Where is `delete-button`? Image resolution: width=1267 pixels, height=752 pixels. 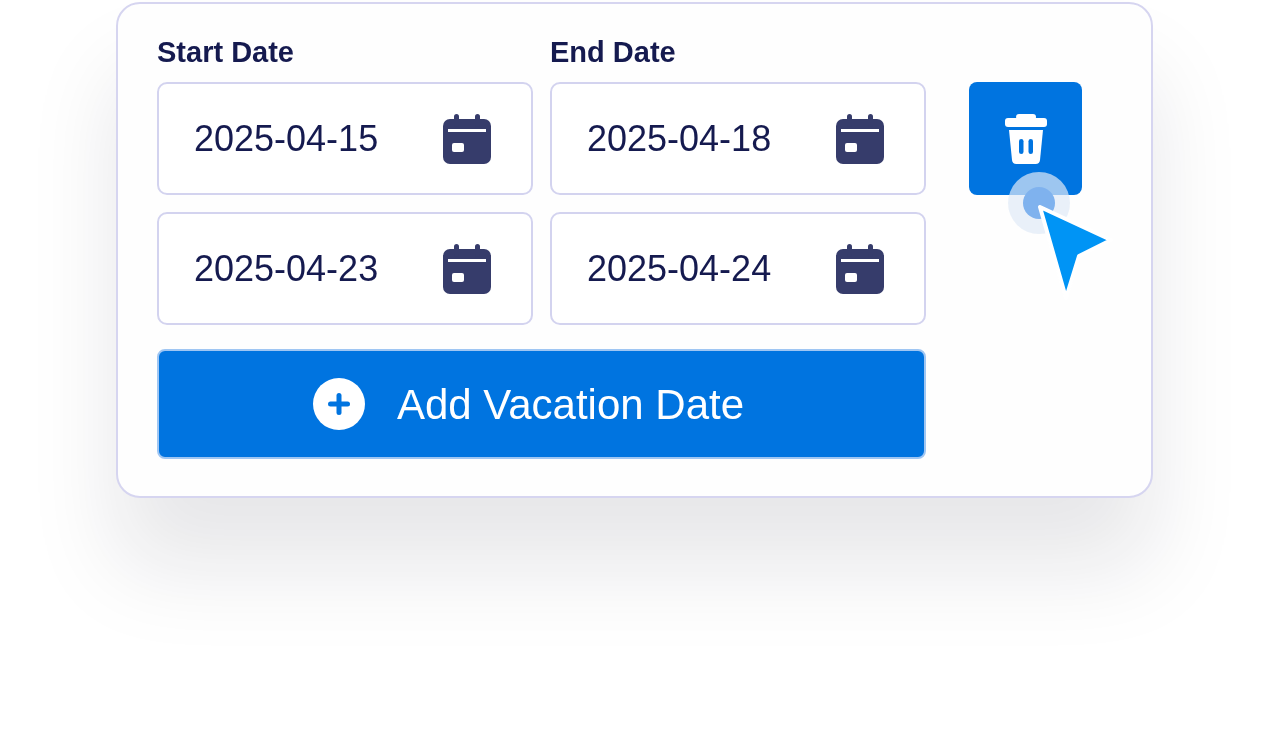 delete-button is located at coordinates (1025, 138).